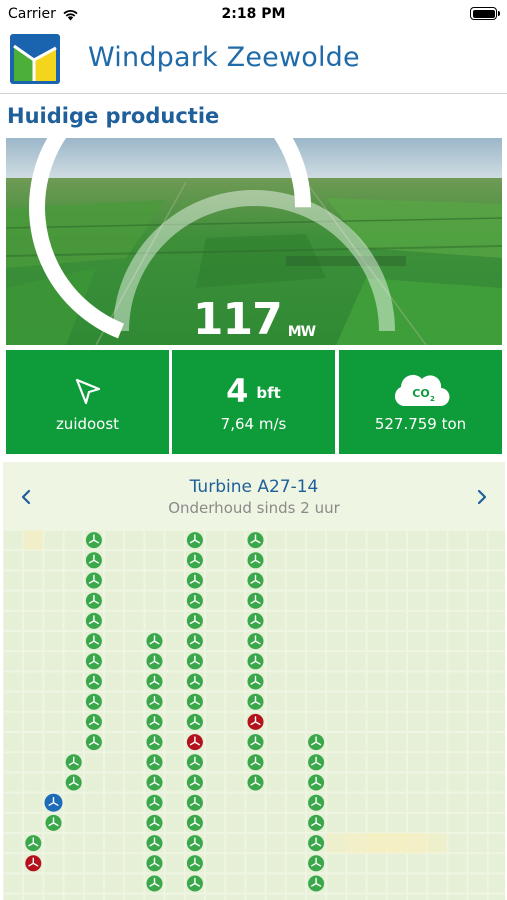  I want to click on wind-force-tile: 4 bft 7,64 m/s, so click(253, 402).